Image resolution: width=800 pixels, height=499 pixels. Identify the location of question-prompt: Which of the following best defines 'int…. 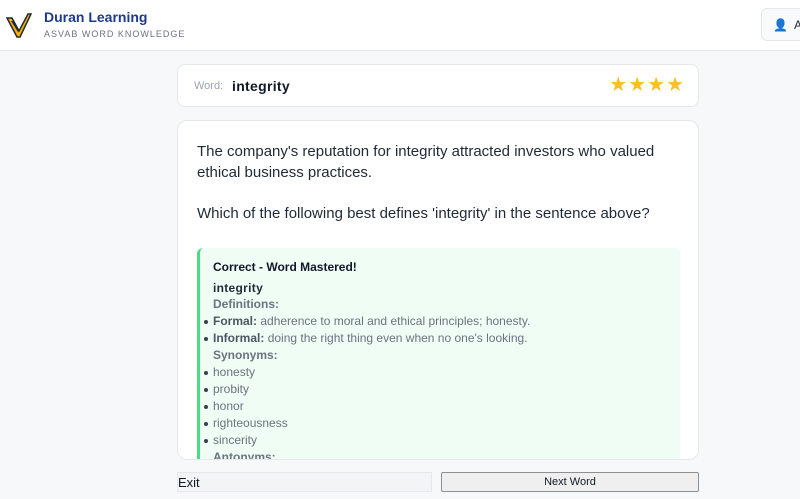
(423, 213).